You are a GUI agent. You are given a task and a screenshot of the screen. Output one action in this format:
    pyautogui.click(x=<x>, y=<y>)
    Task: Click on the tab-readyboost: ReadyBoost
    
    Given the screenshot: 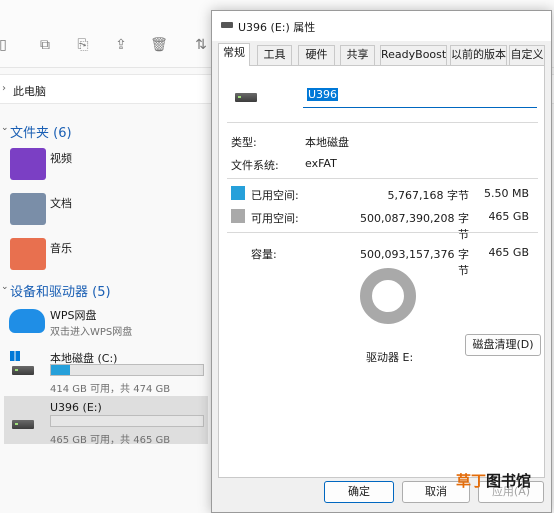 What is the action you would take?
    pyautogui.click(x=413, y=55)
    